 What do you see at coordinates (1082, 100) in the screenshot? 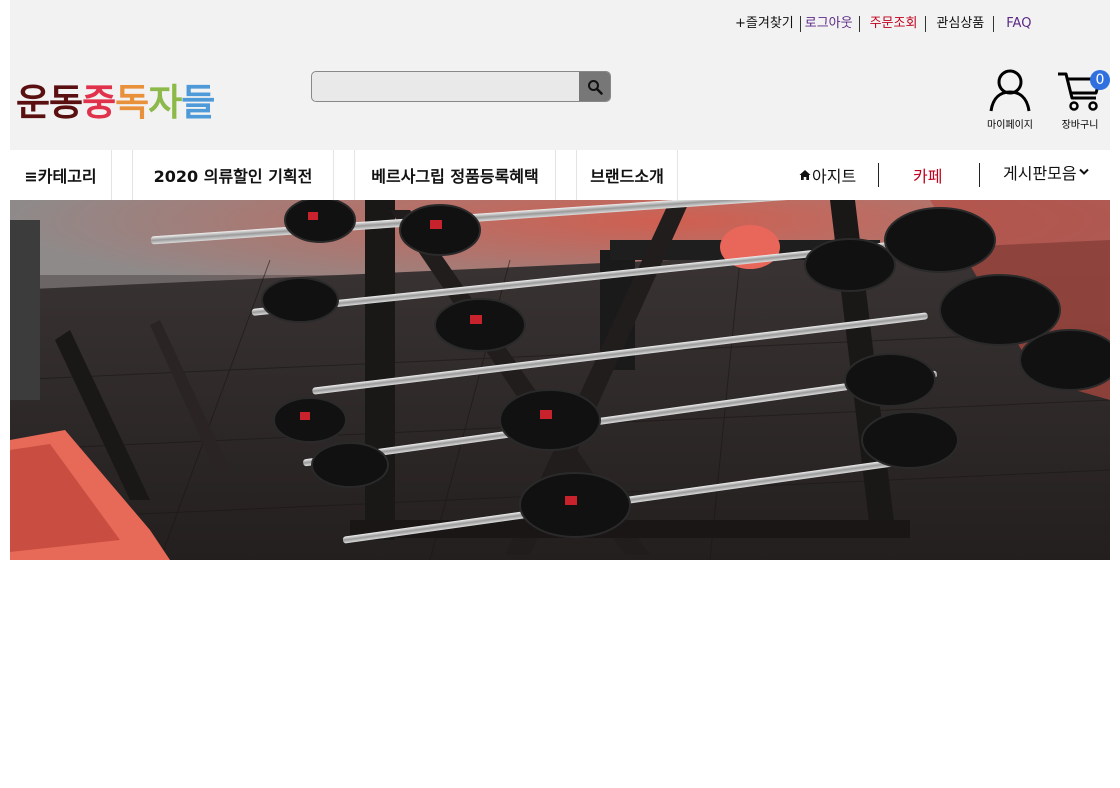
I see `cart-button: 장바구니 0` at bounding box center [1082, 100].